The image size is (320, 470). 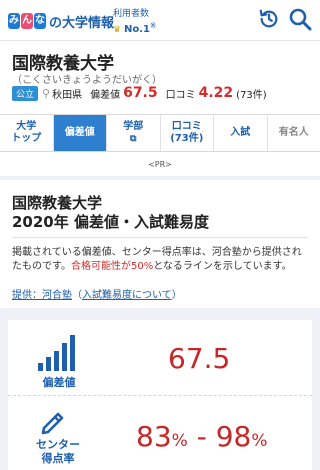 I want to click on hensachi-label: 偏差値, so click(x=105, y=95).